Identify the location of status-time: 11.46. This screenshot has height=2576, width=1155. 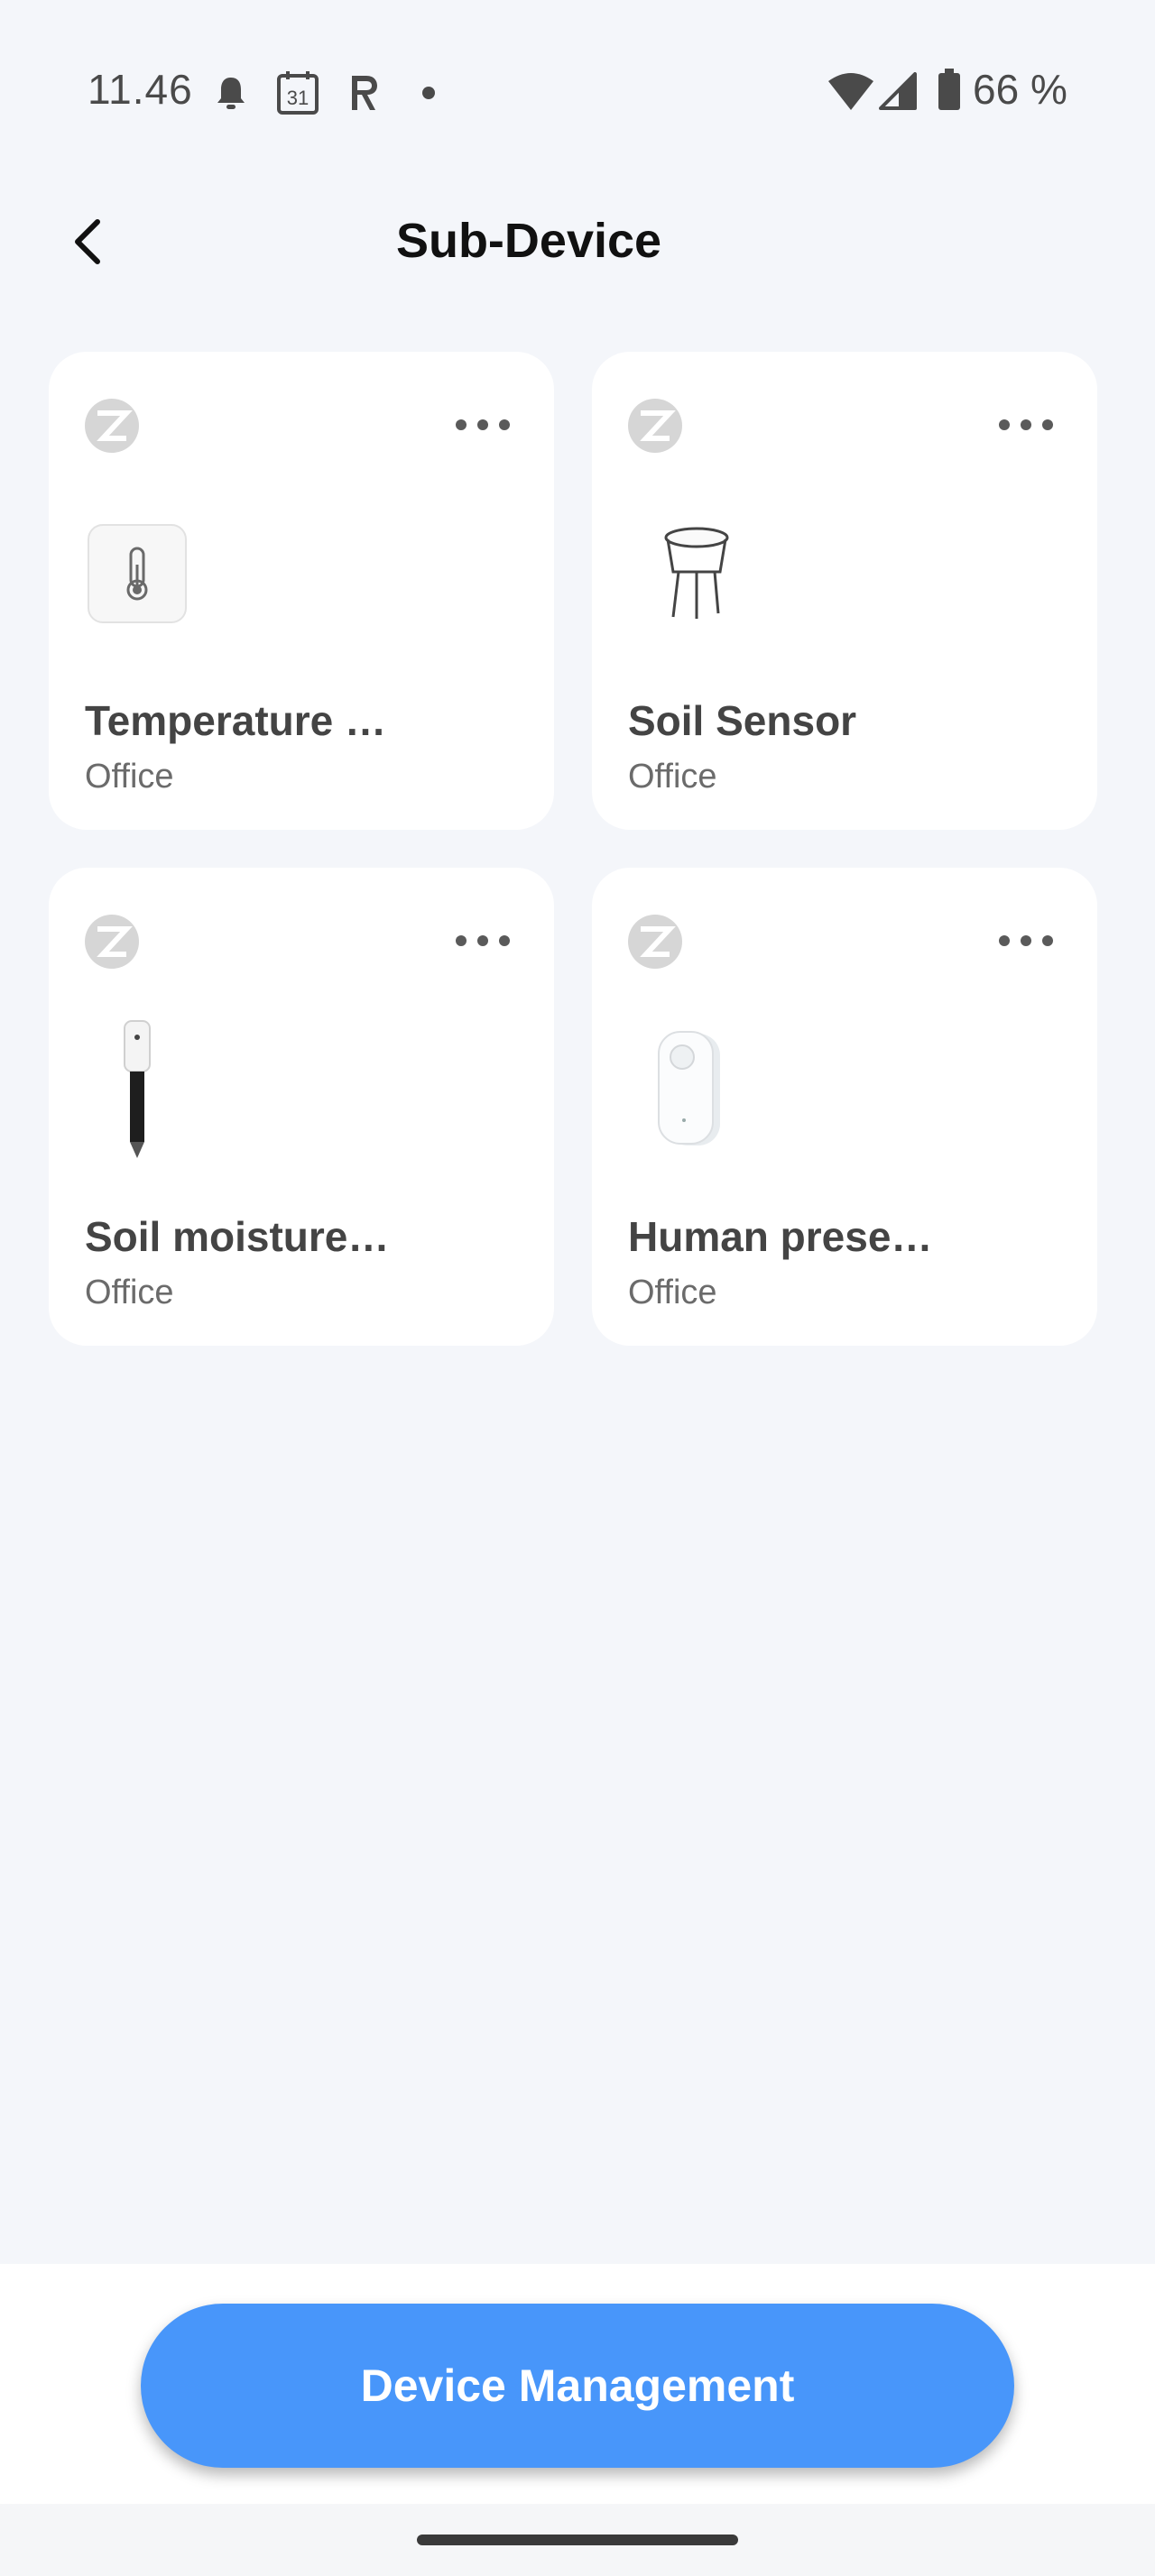
(140, 89).